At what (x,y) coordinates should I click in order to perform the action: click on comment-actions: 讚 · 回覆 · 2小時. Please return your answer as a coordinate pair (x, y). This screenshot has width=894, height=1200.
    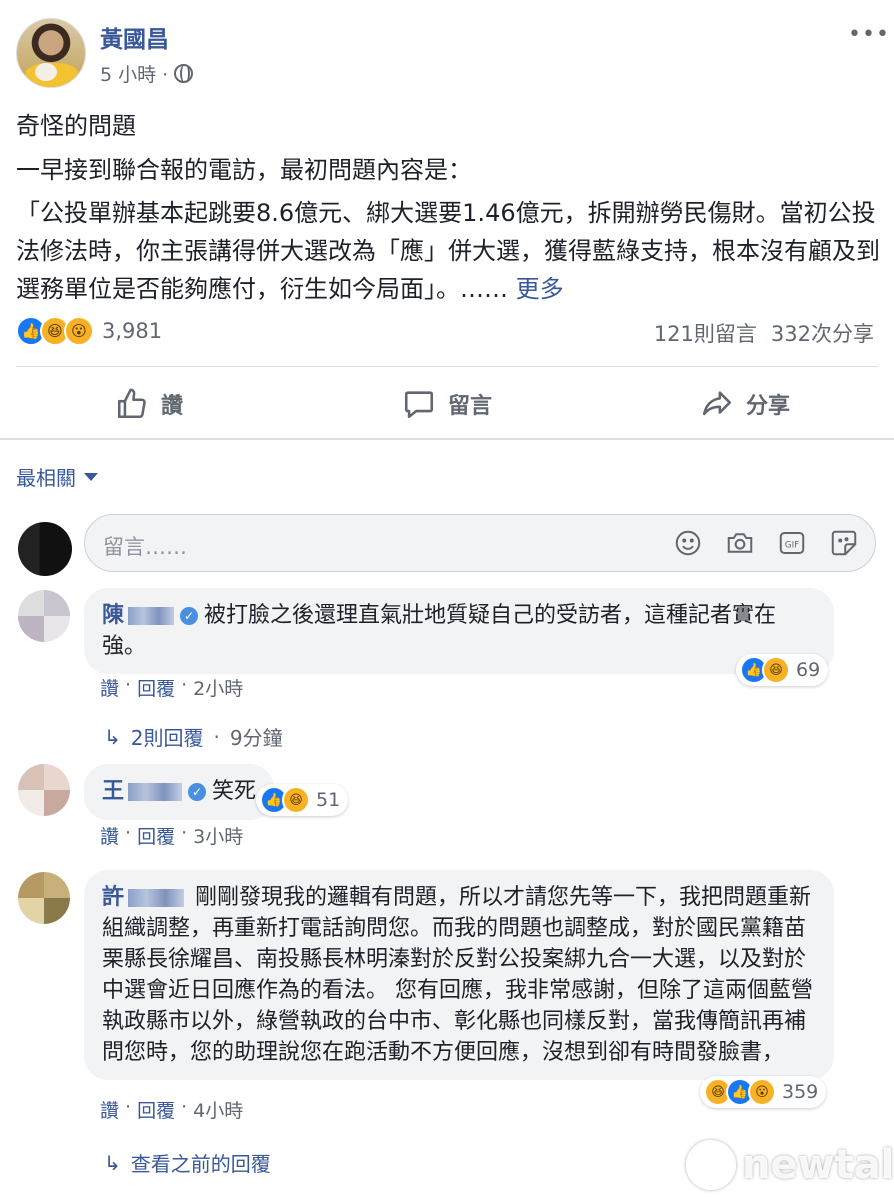
    Looking at the image, I should click on (171, 687).